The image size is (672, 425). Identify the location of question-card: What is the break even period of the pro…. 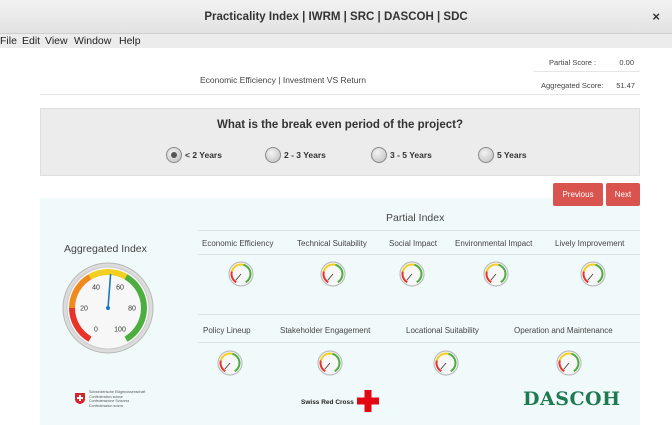
(340, 142).